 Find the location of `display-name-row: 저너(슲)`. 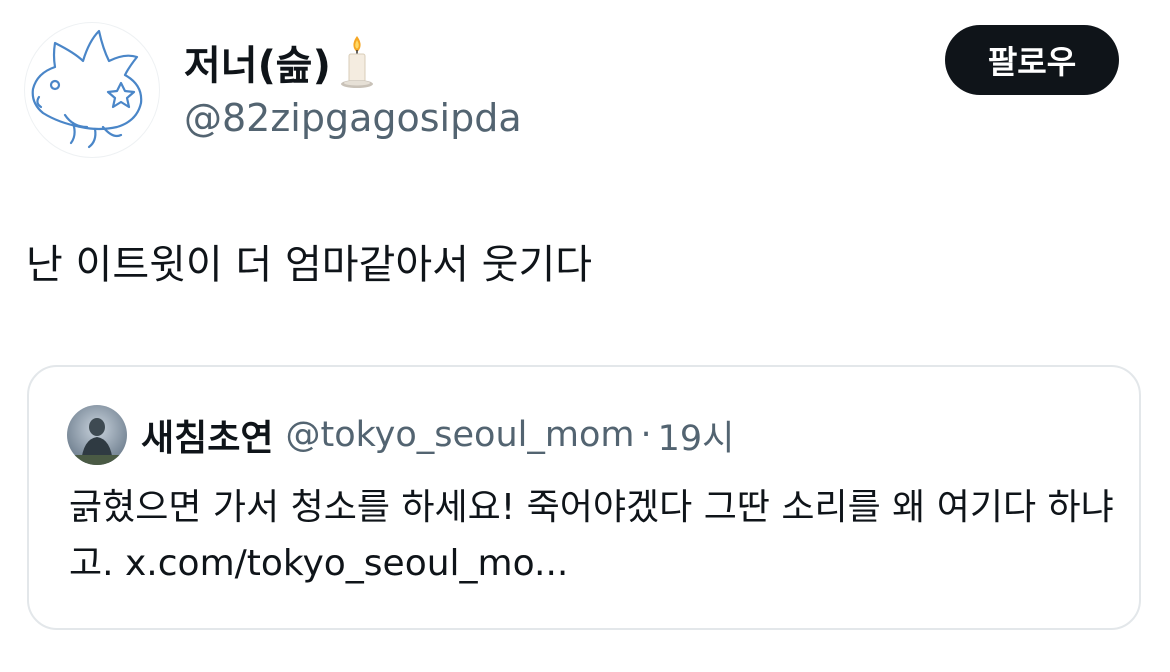

display-name-row: 저너(슲) is located at coordinates (353, 62).